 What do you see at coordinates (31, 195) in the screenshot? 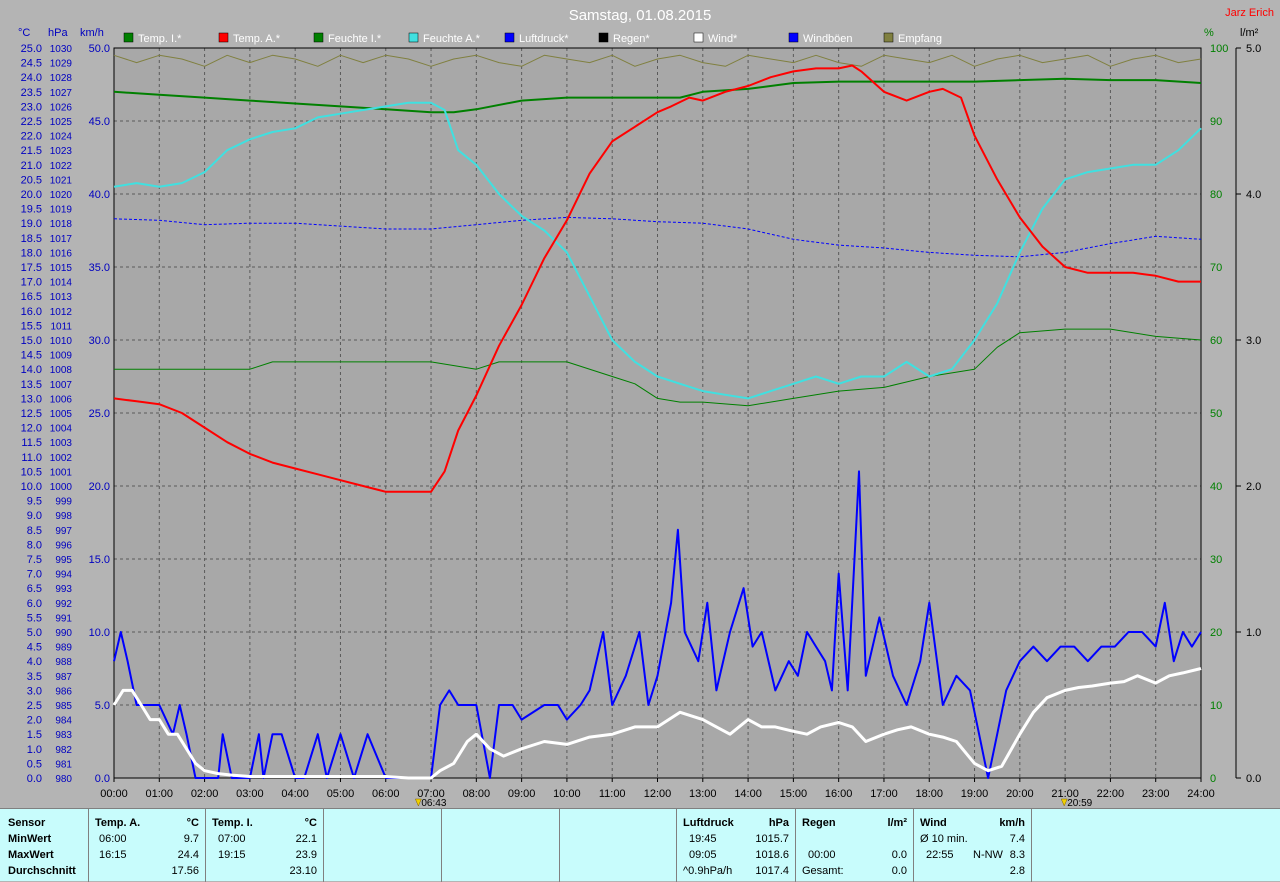
I see `temp-tick: 20.0` at bounding box center [31, 195].